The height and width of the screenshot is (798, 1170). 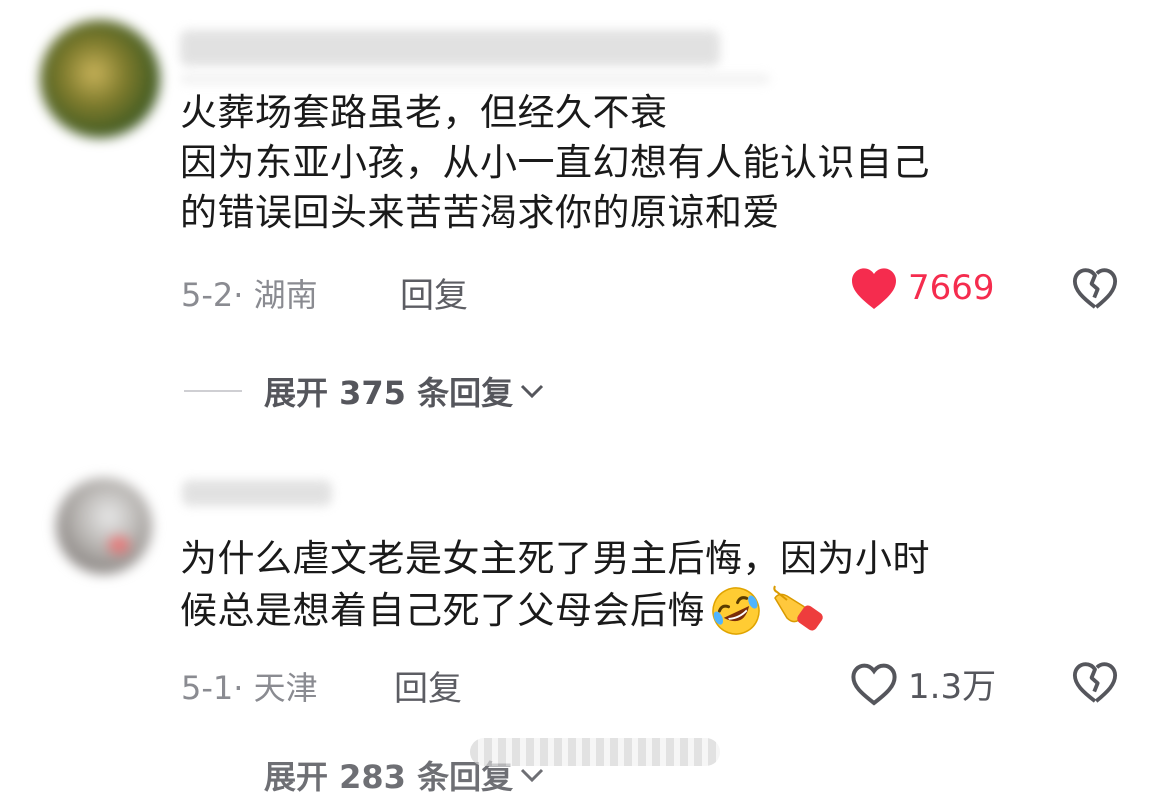 I want to click on username-sub-blurred, so click(x=475, y=79).